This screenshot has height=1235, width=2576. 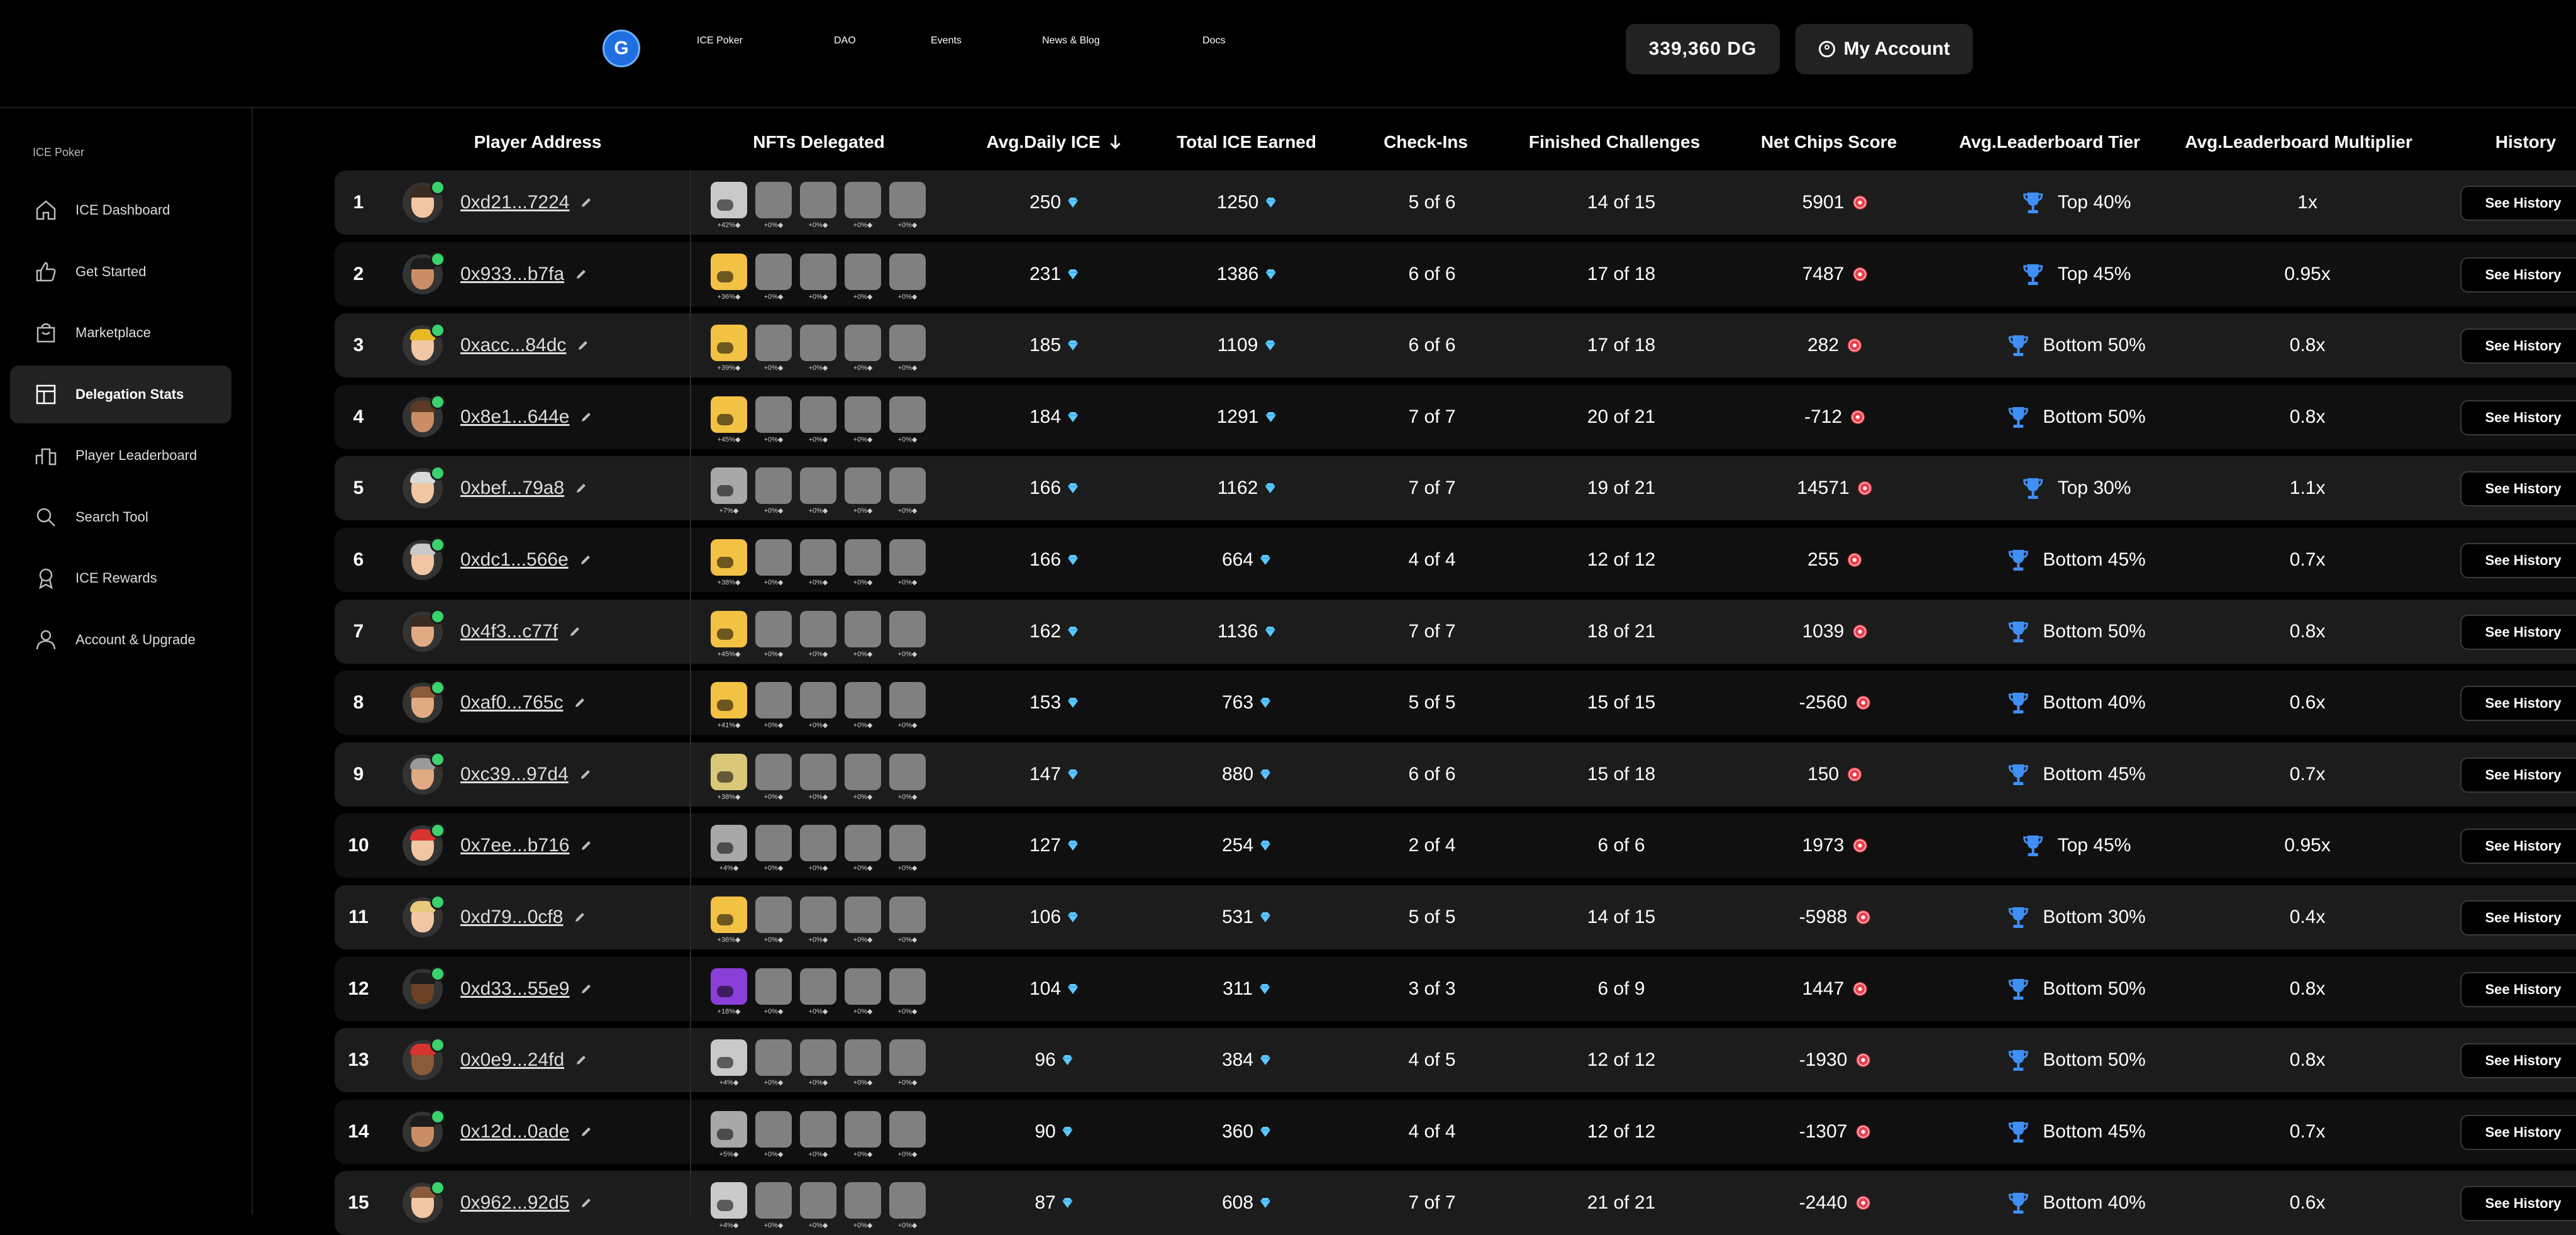 What do you see at coordinates (514, 417) in the screenshot?
I see `player-address-link: 0x8e1...644e` at bounding box center [514, 417].